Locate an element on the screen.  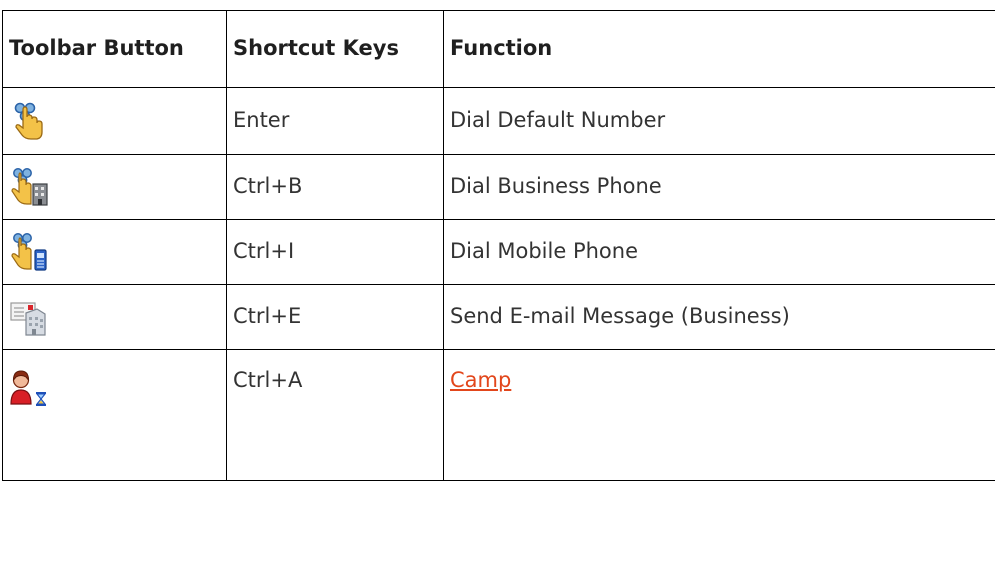
dial-default-icon is located at coordinates (29, 121).